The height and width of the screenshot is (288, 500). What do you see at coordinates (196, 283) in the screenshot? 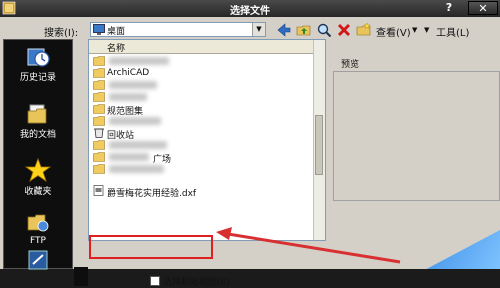
I see `checkbox-label: 选择初始视图(E)` at bounding box center [196, 283].